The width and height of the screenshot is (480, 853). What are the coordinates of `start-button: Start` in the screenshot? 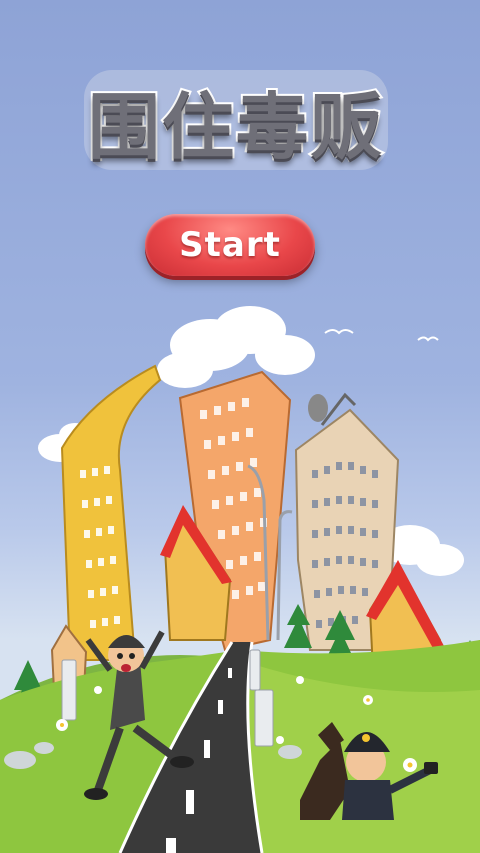 It's located at (230, 245).